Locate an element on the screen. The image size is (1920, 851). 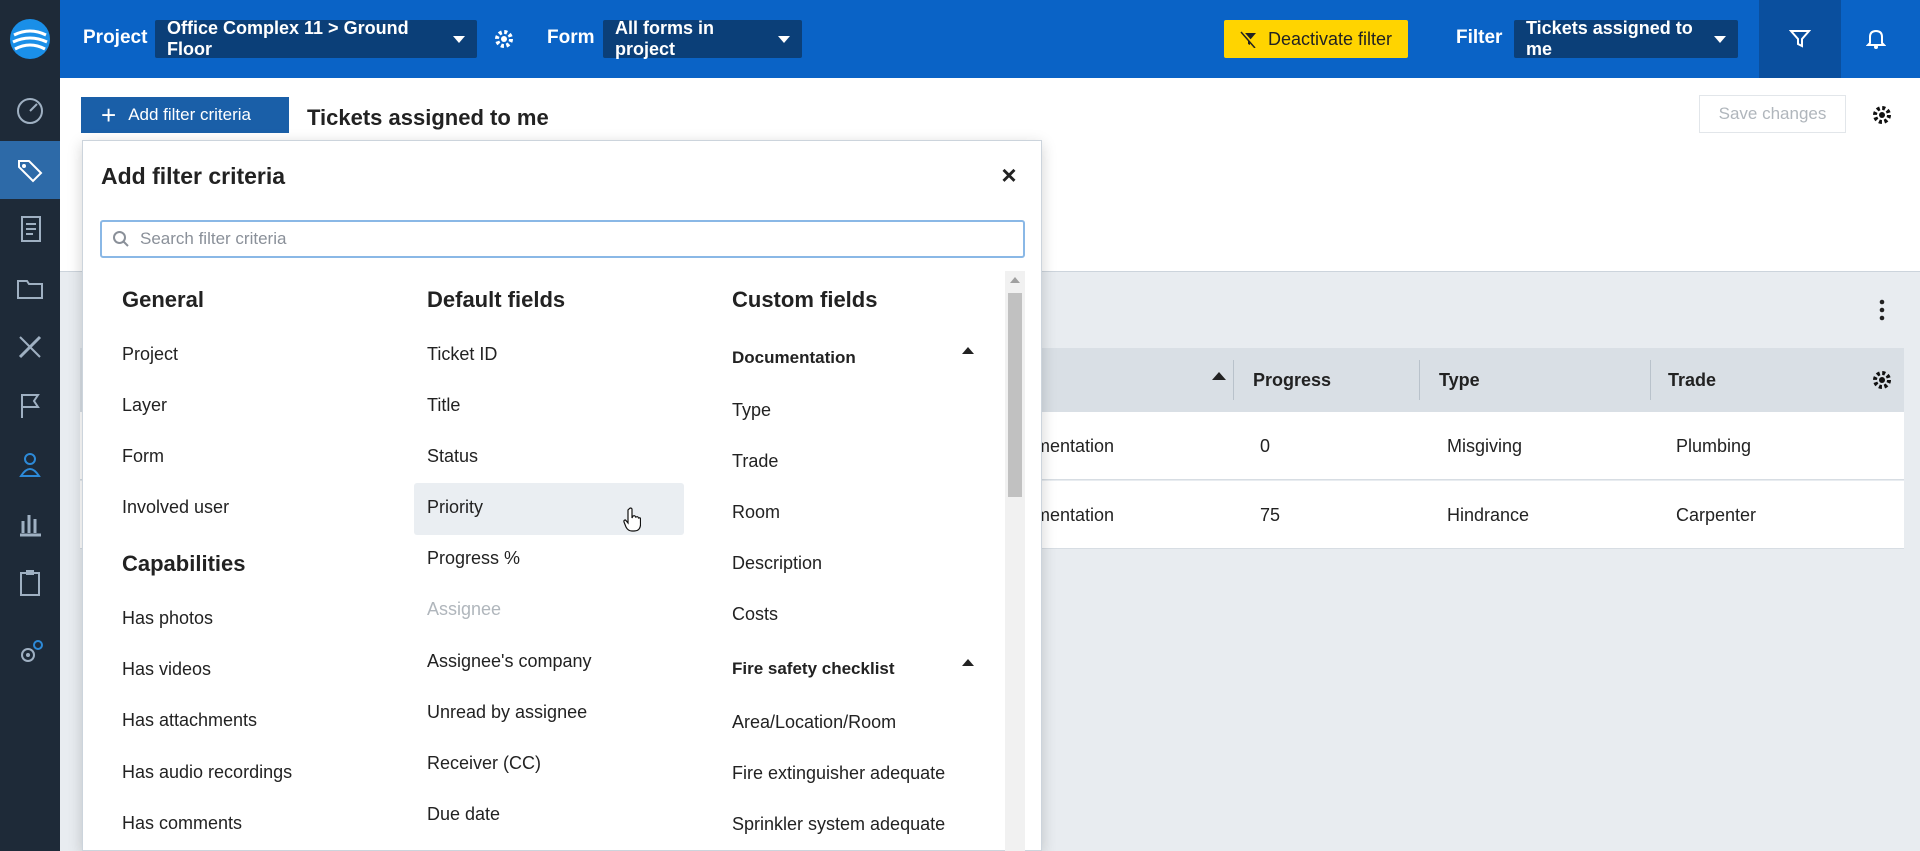
column-header-trade: Trade is located at coordinates (1692, 380).